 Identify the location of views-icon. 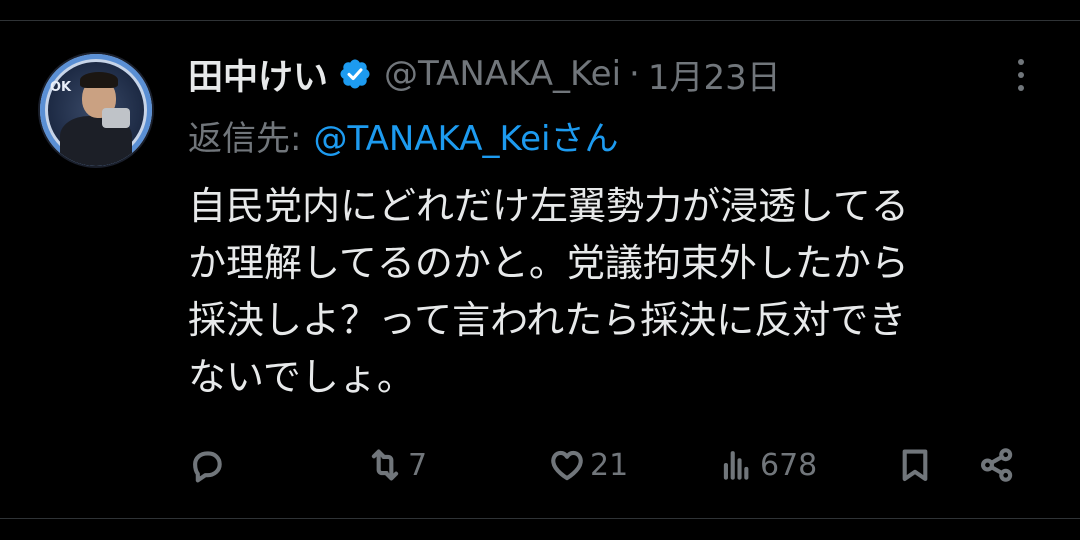
(736, 465).